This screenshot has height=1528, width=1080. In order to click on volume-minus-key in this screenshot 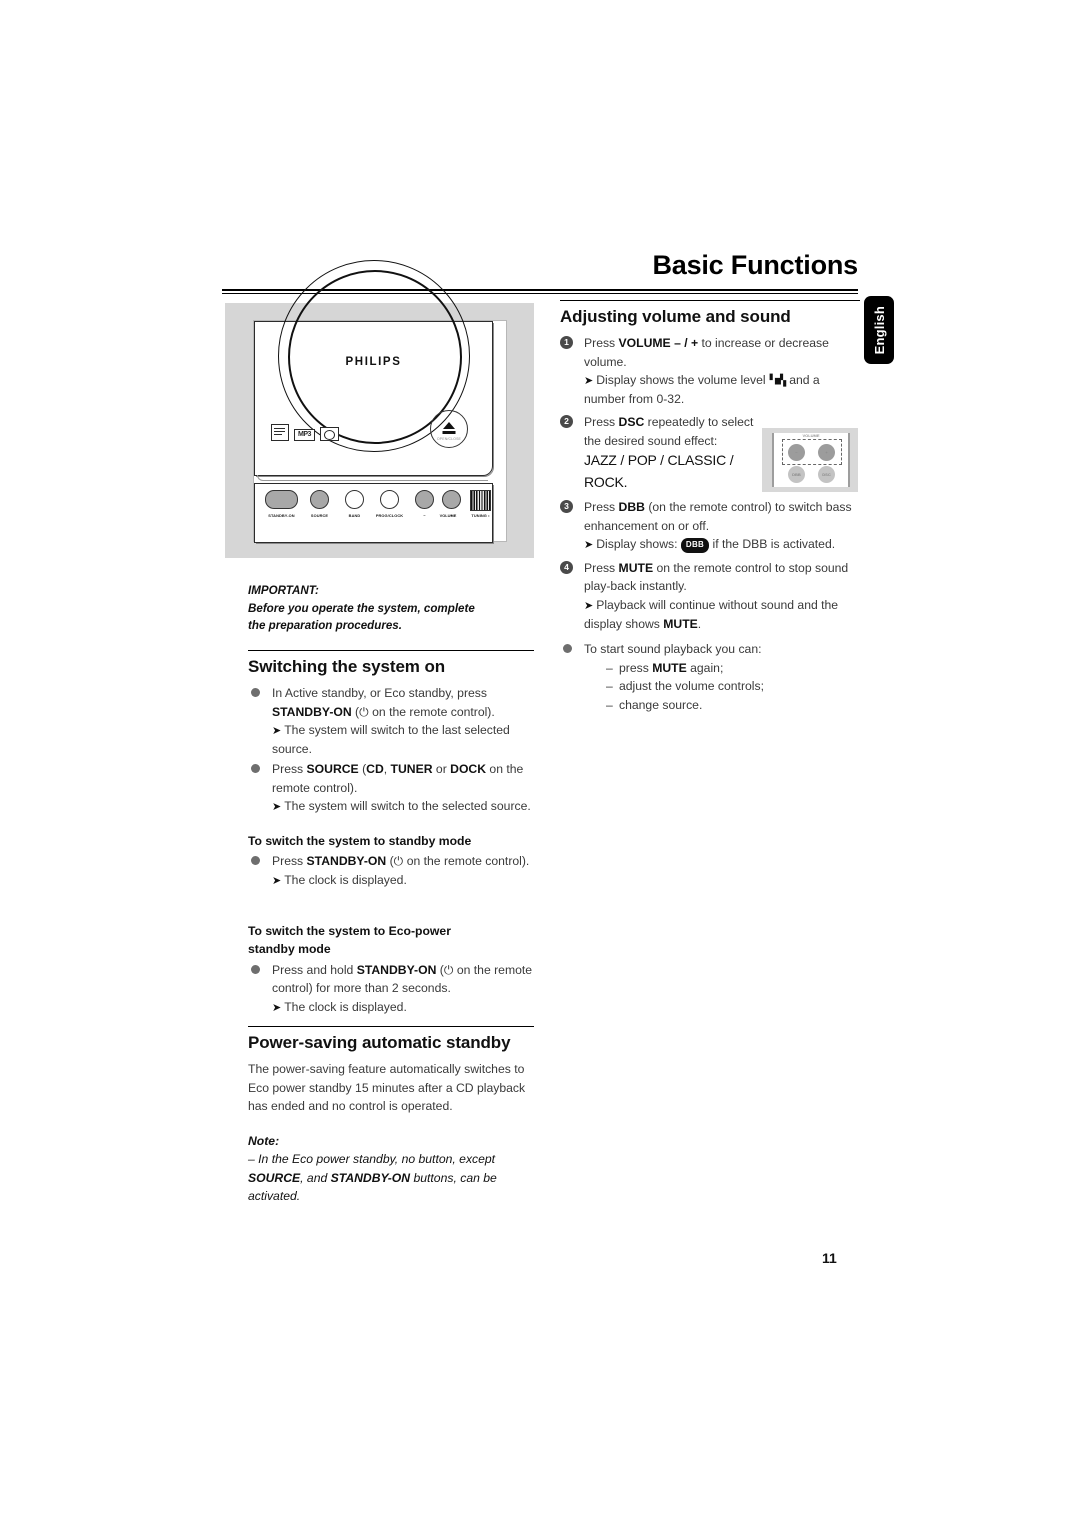, I will do `click(424, 499)`.